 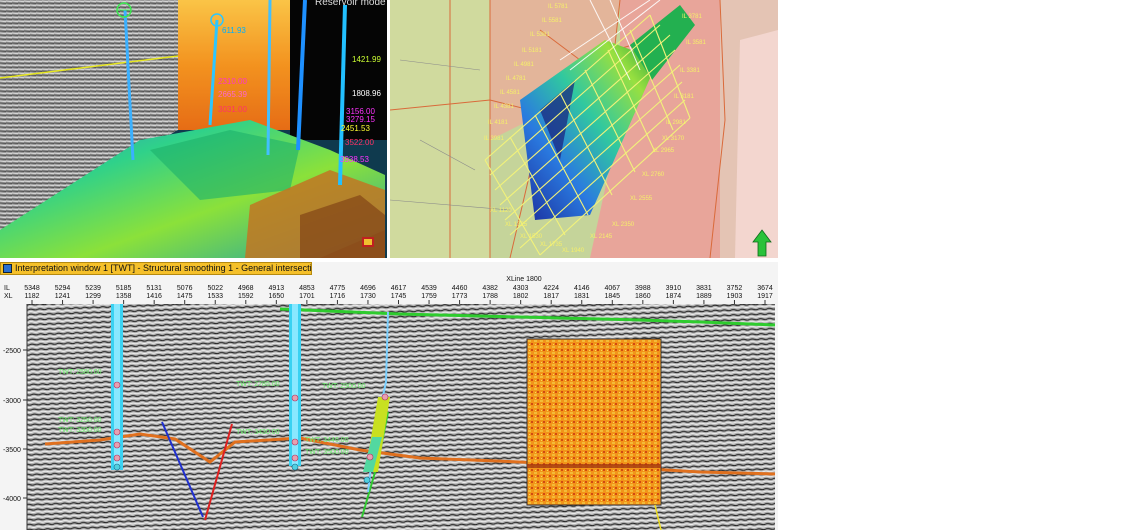 What do you see at coordinates (344, 386) in the screenshot?
I see `well-top-label: TWT: 2900.00` at bounding box center [344, 386].